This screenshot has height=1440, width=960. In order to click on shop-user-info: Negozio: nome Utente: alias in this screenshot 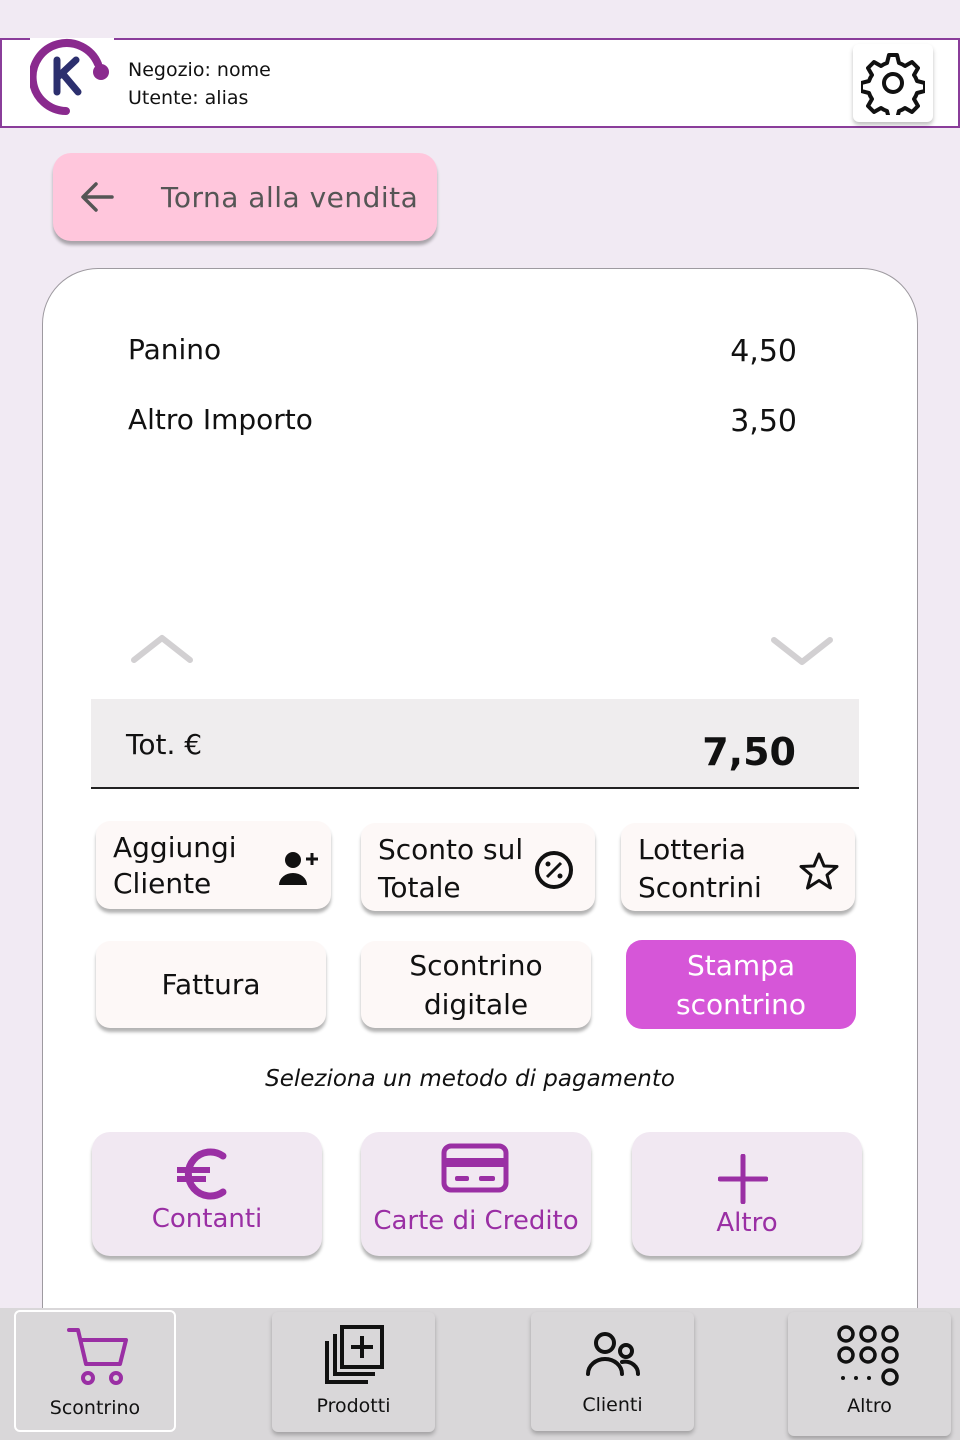, I will do `click(199, 84)`.